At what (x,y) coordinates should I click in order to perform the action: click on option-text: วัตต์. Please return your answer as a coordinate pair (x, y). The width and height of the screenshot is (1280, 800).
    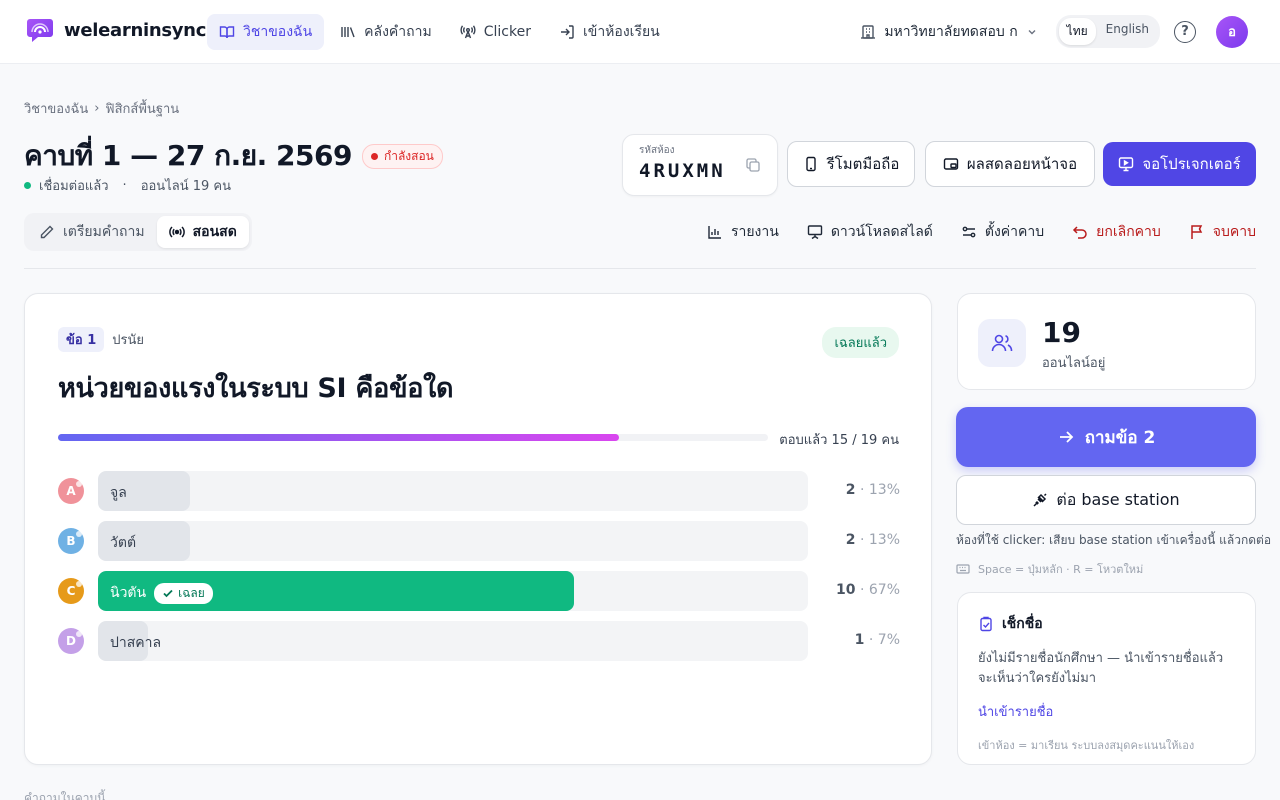
    Looking at the image, I should click on (123, 543).